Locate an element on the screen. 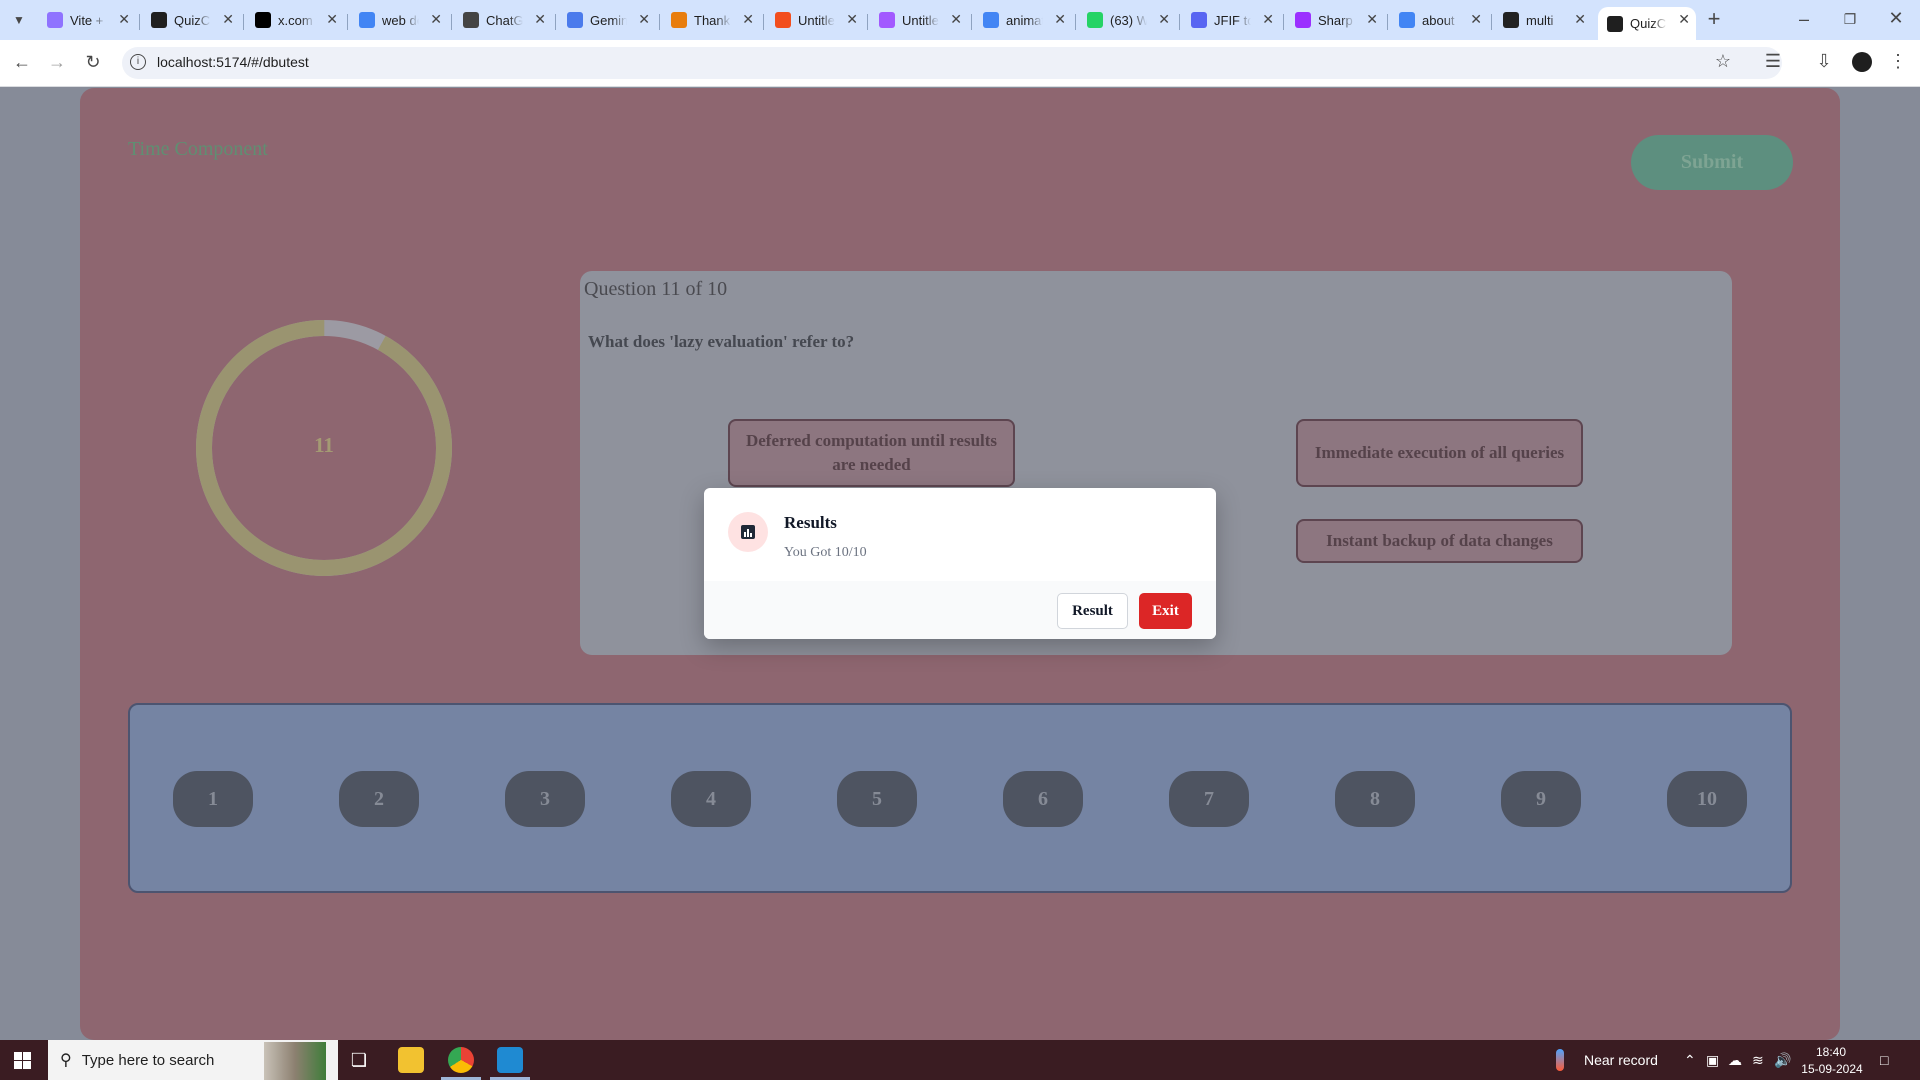 This screenshot has height=1080, width=1920. browser-tab-title: Thank you is located at coordinates (712, 20).